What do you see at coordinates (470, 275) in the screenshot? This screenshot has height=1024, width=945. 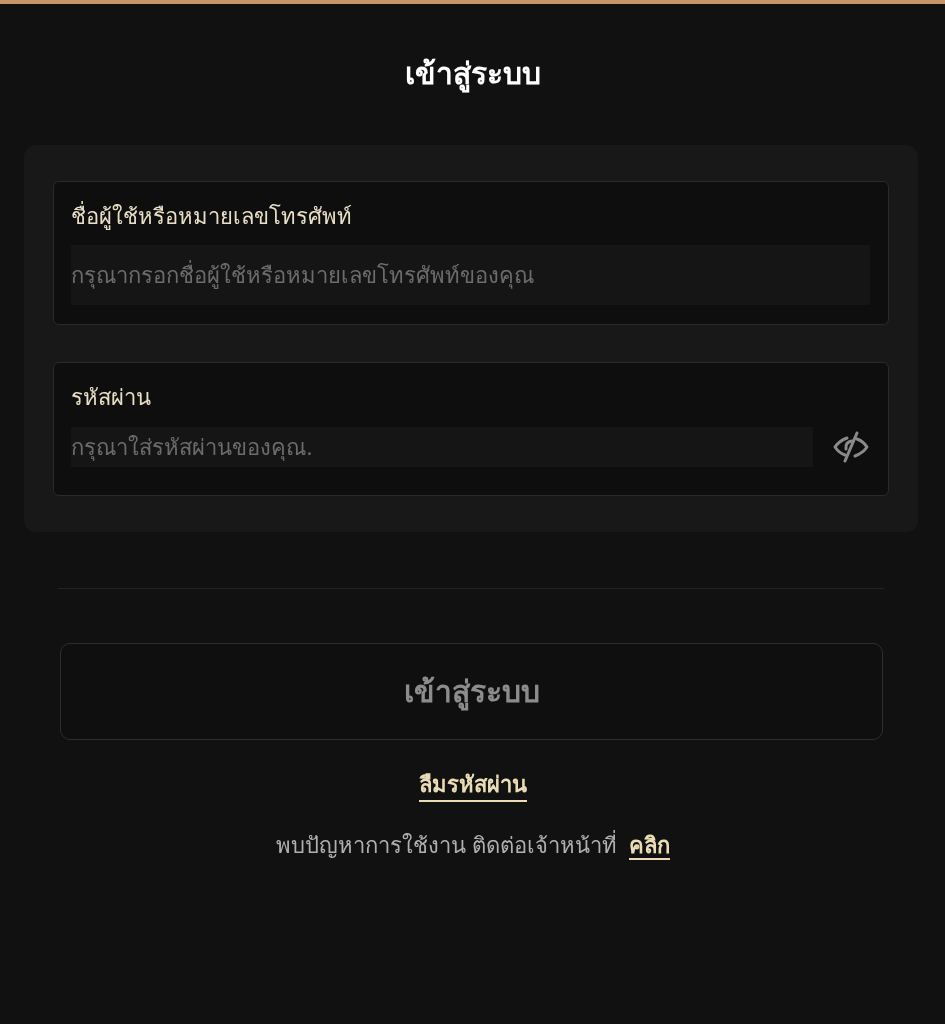 I see `input-field: กรุณากรอกชื่อผู้ใช้หรือหมายเลขโทรศัพท์ของคุณ` at bounding box center [470, 275].